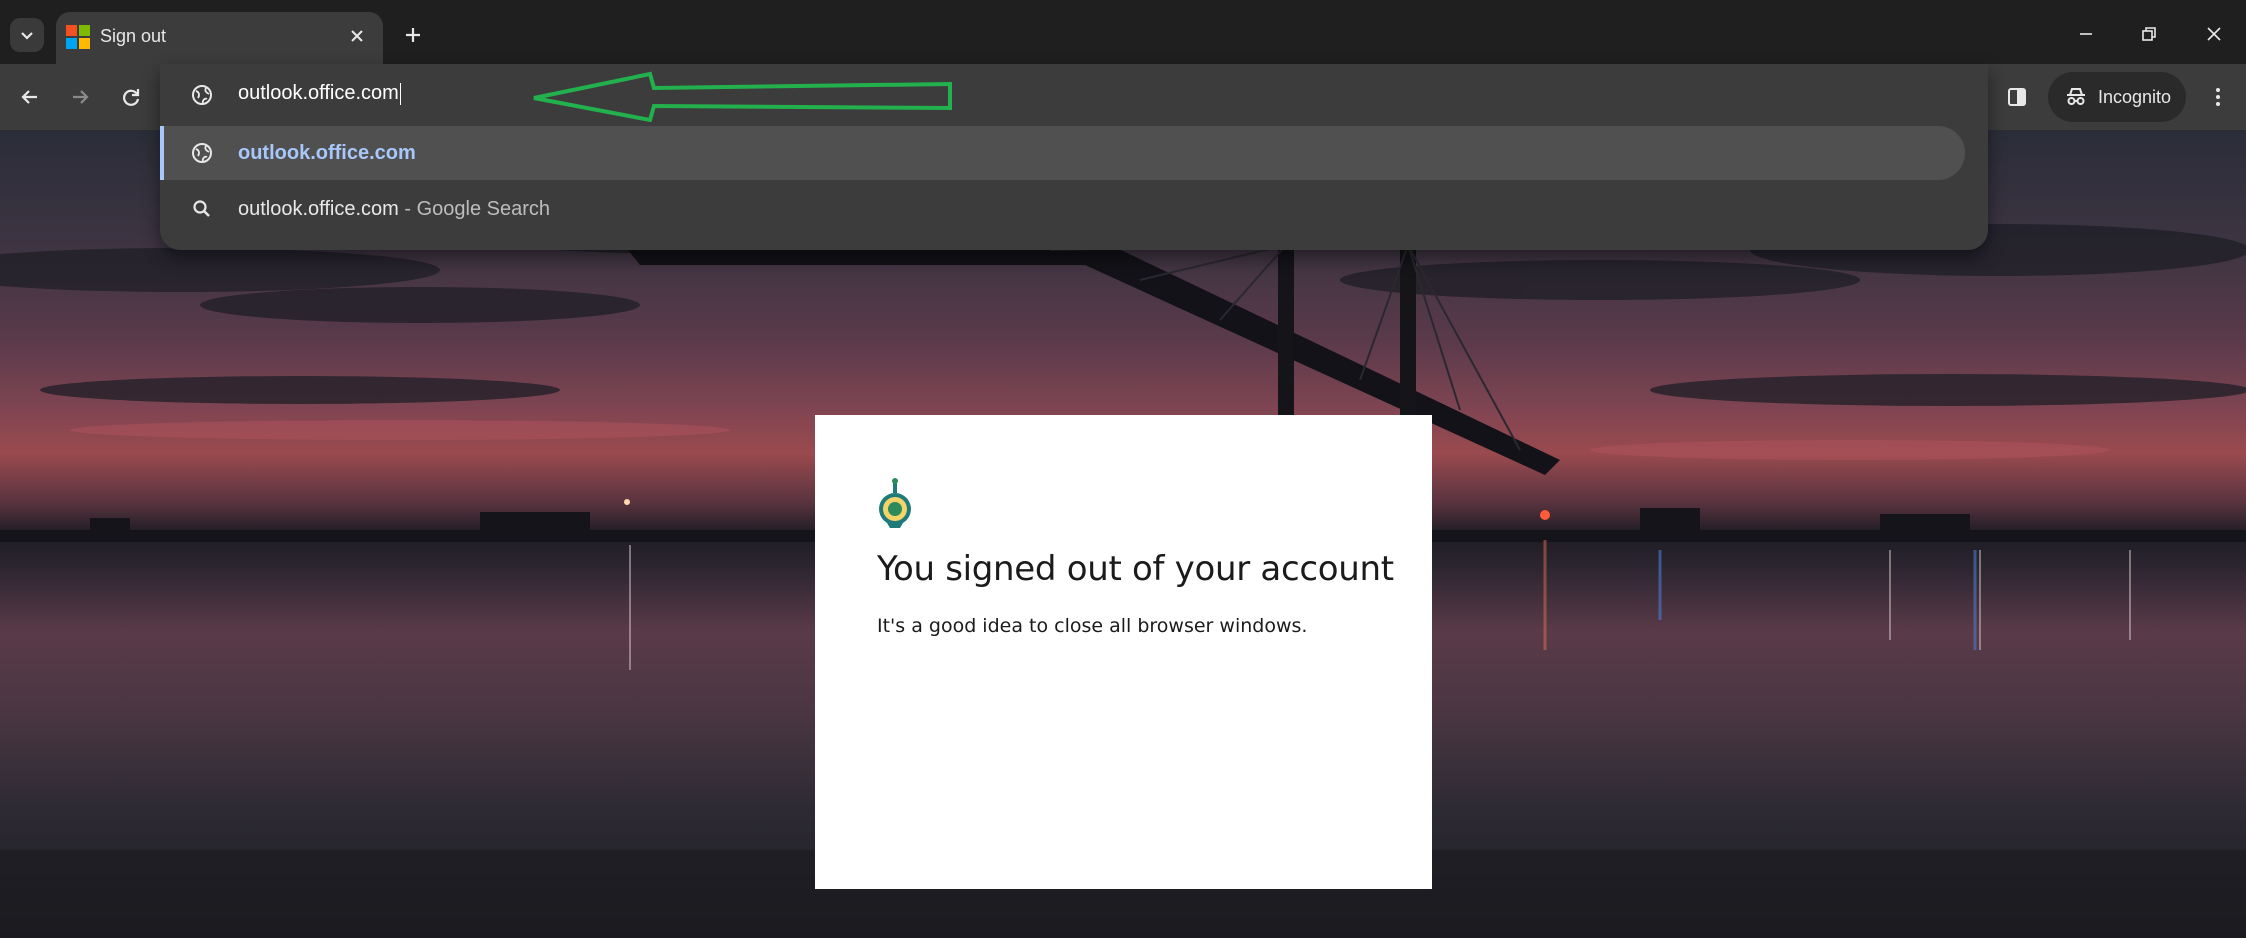 This screenshot has width=2246, height=938. Describe the element at coordinates (2135, 96) in the screenshot. I see `incognito-label: Incognito` at that location.